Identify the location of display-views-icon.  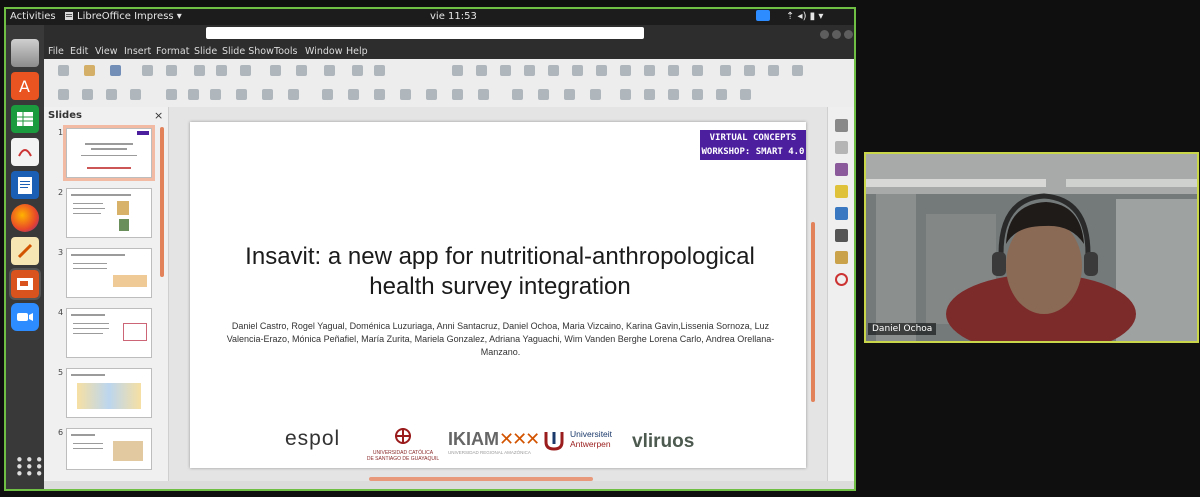
(457, 70).